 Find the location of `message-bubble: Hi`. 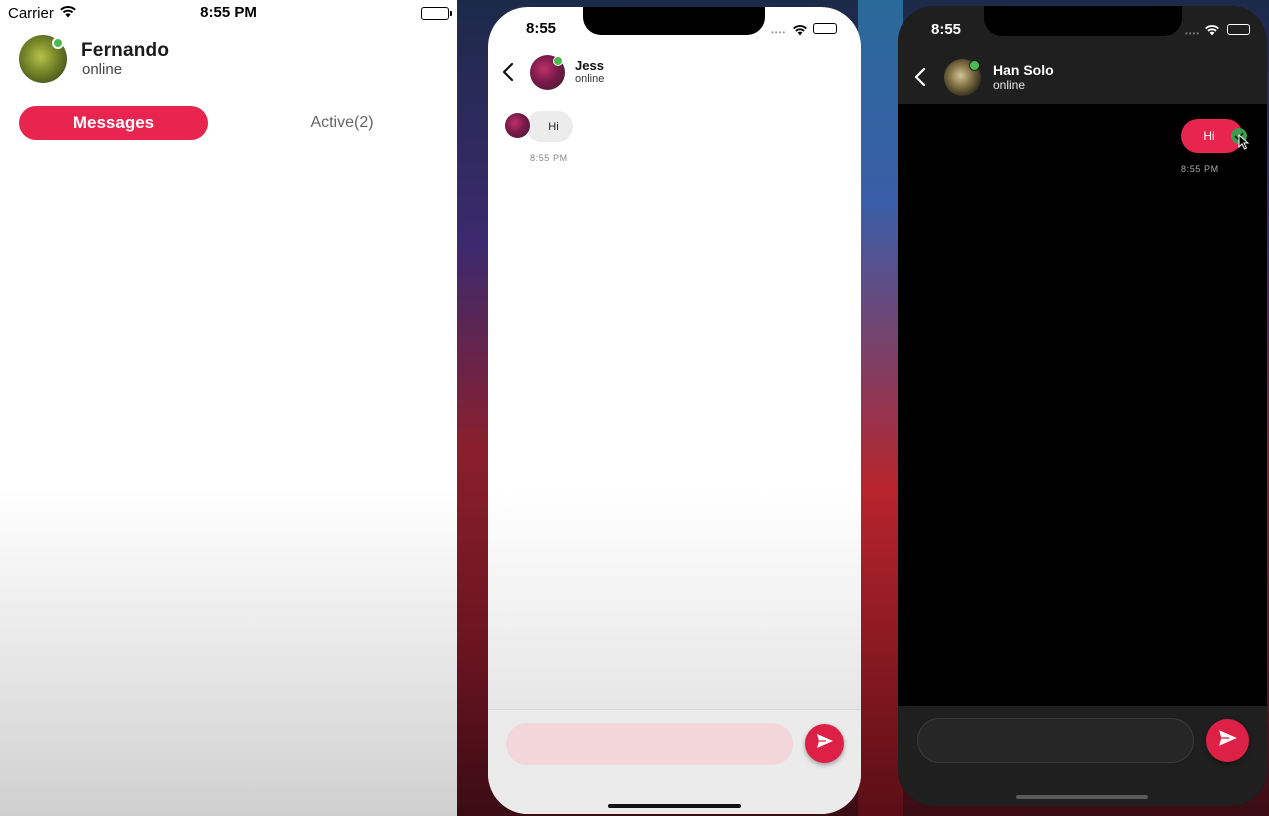

message-bubble: Hi is located at coordinates (549, 126).